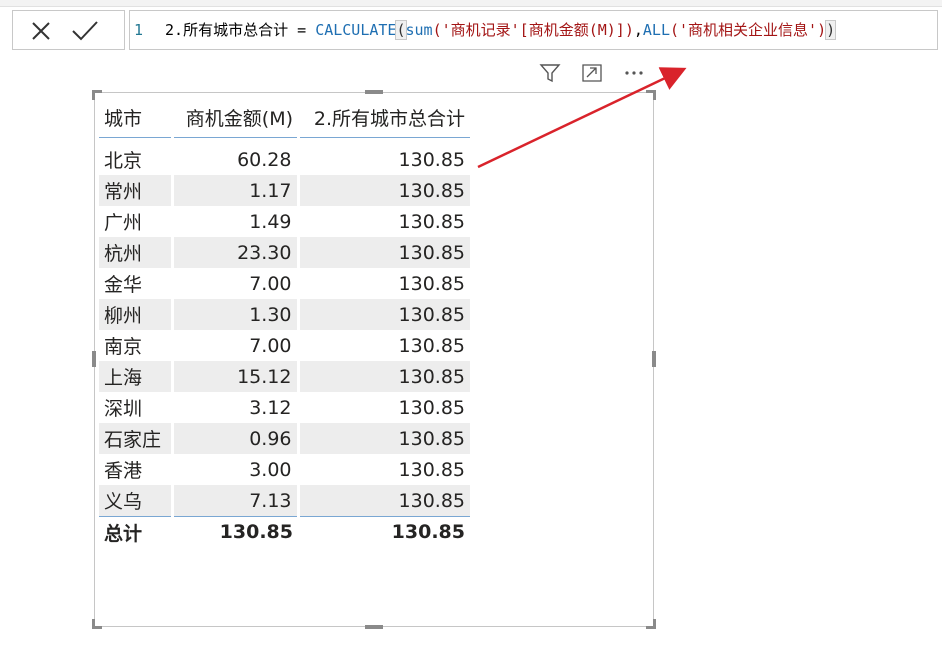 Image resolution: width=942 pixels, height=670 pixels. I want to click on table-row: 广州 1.49 130.85, so click(284, 221).